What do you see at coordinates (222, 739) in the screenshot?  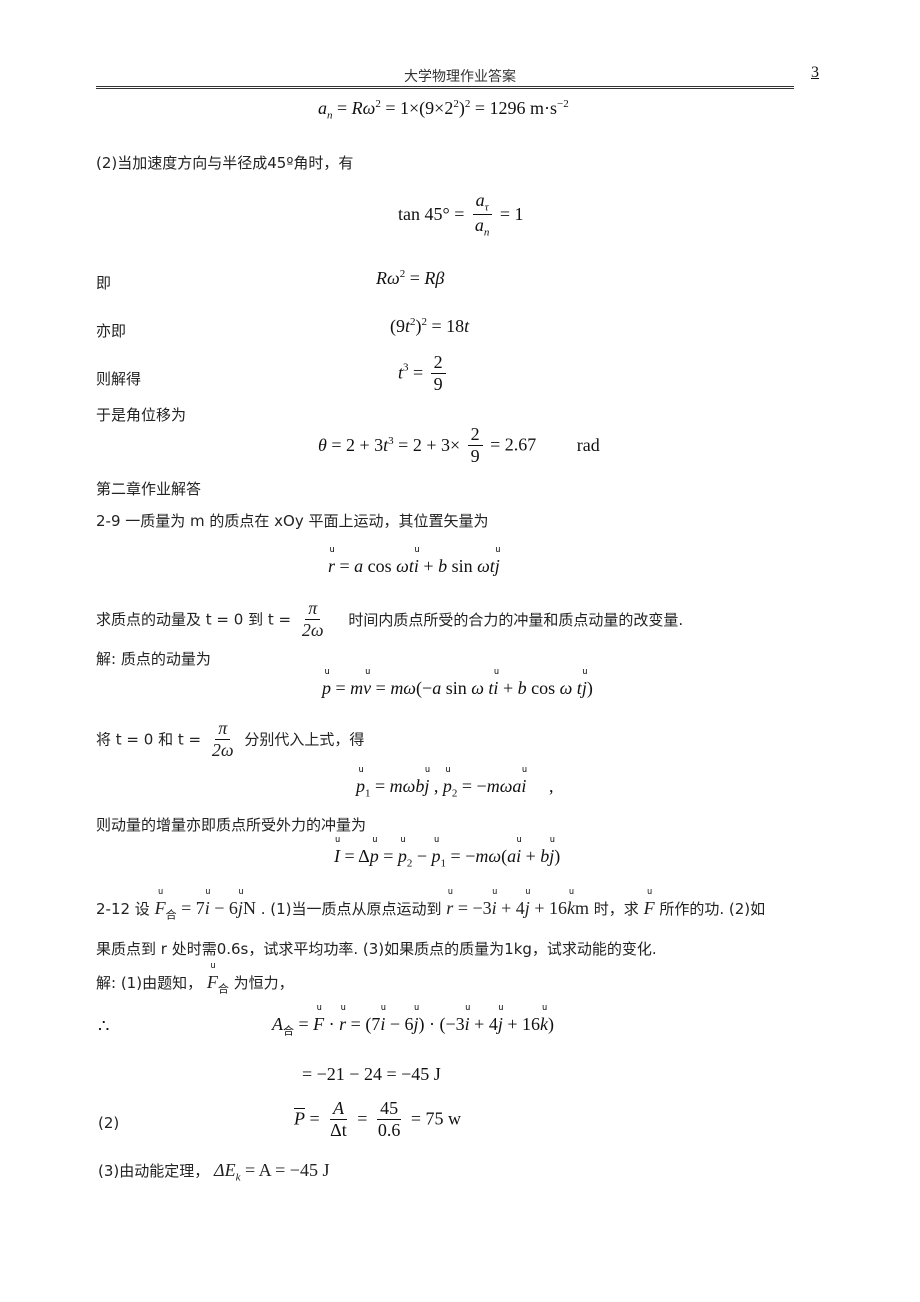 I see `fraction-pi-2omega-2: π 2ω` at bounding box center [222, 739].